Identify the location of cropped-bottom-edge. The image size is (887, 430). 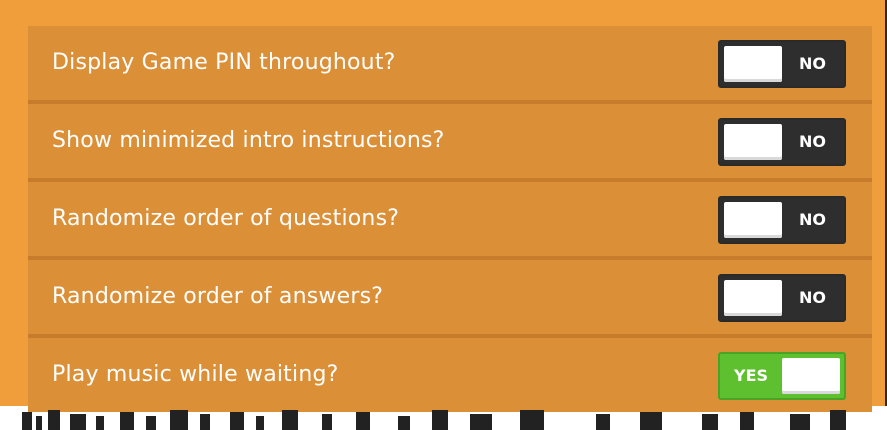
(443, 418).